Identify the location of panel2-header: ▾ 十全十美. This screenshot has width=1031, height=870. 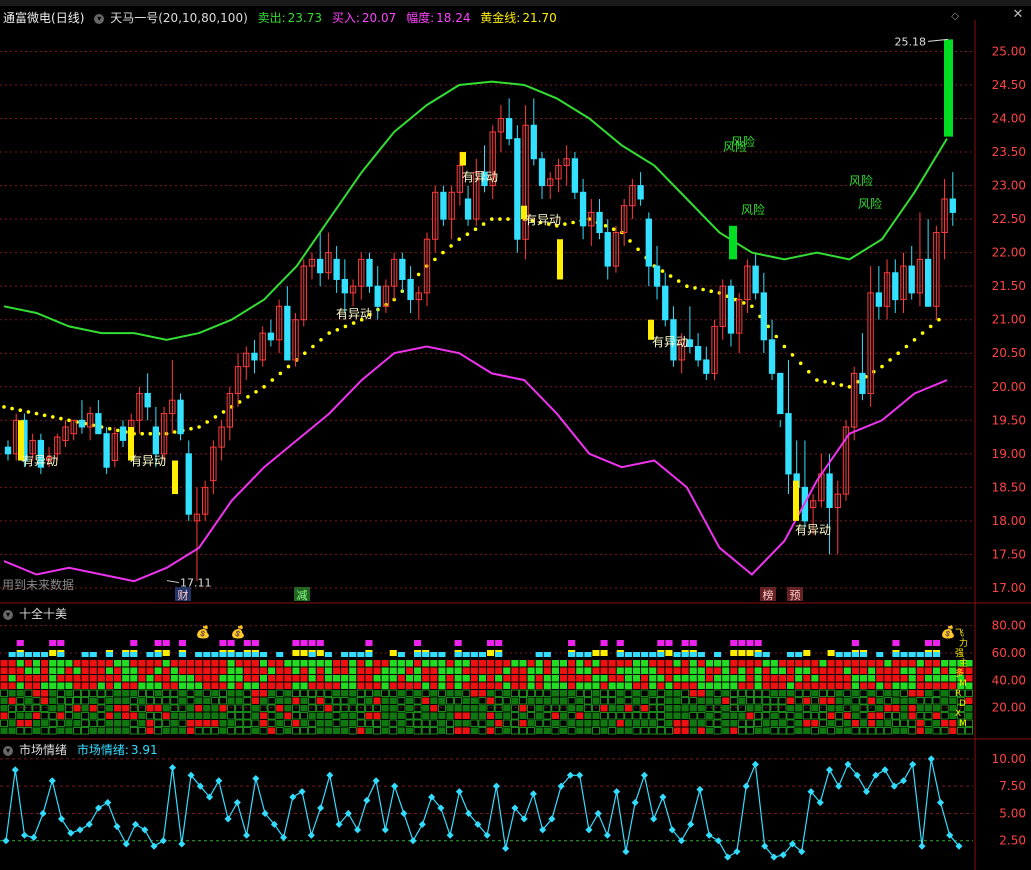
(38, 613).